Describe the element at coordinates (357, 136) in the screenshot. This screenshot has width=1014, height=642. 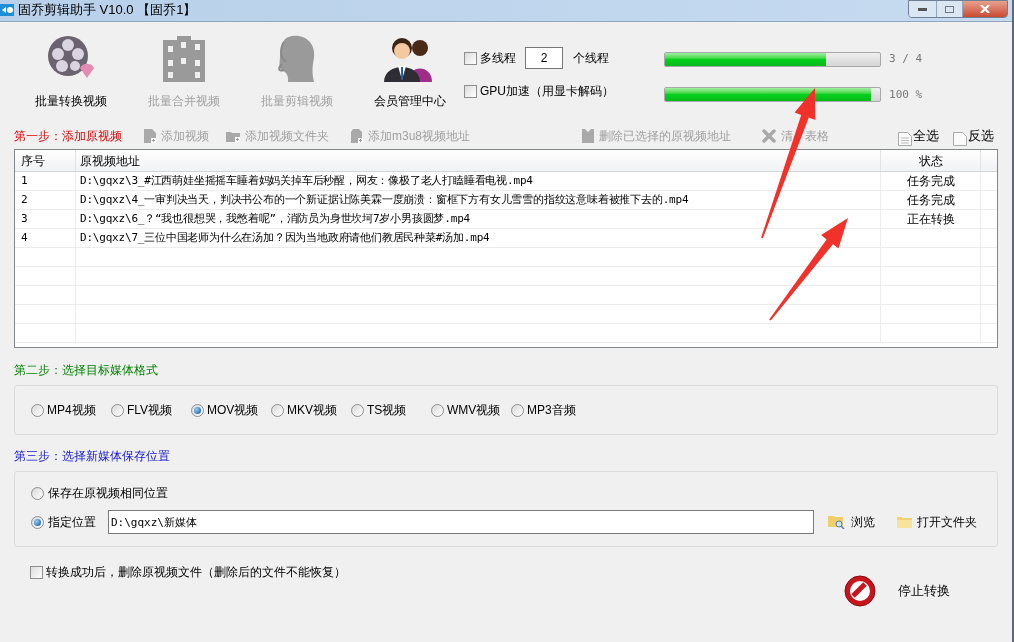
I see `document-add-icon` at that location.